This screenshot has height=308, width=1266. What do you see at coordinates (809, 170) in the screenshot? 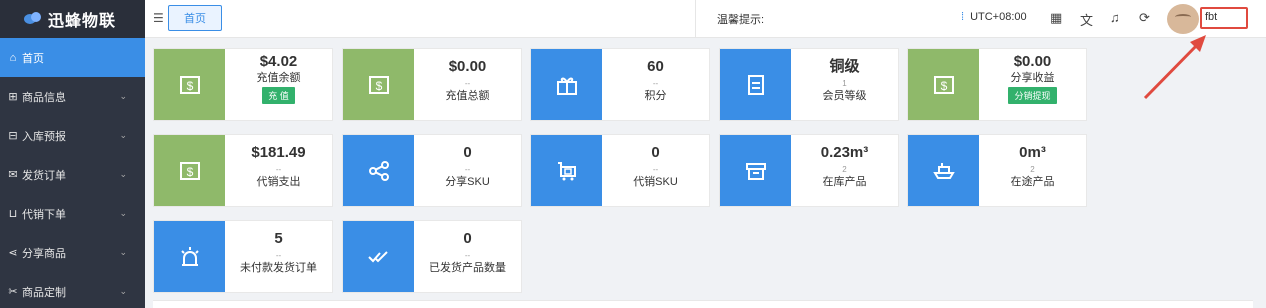
I see `card-in-stock: 0.23m³ 2 在库产品` at bounding box center [809, 170].